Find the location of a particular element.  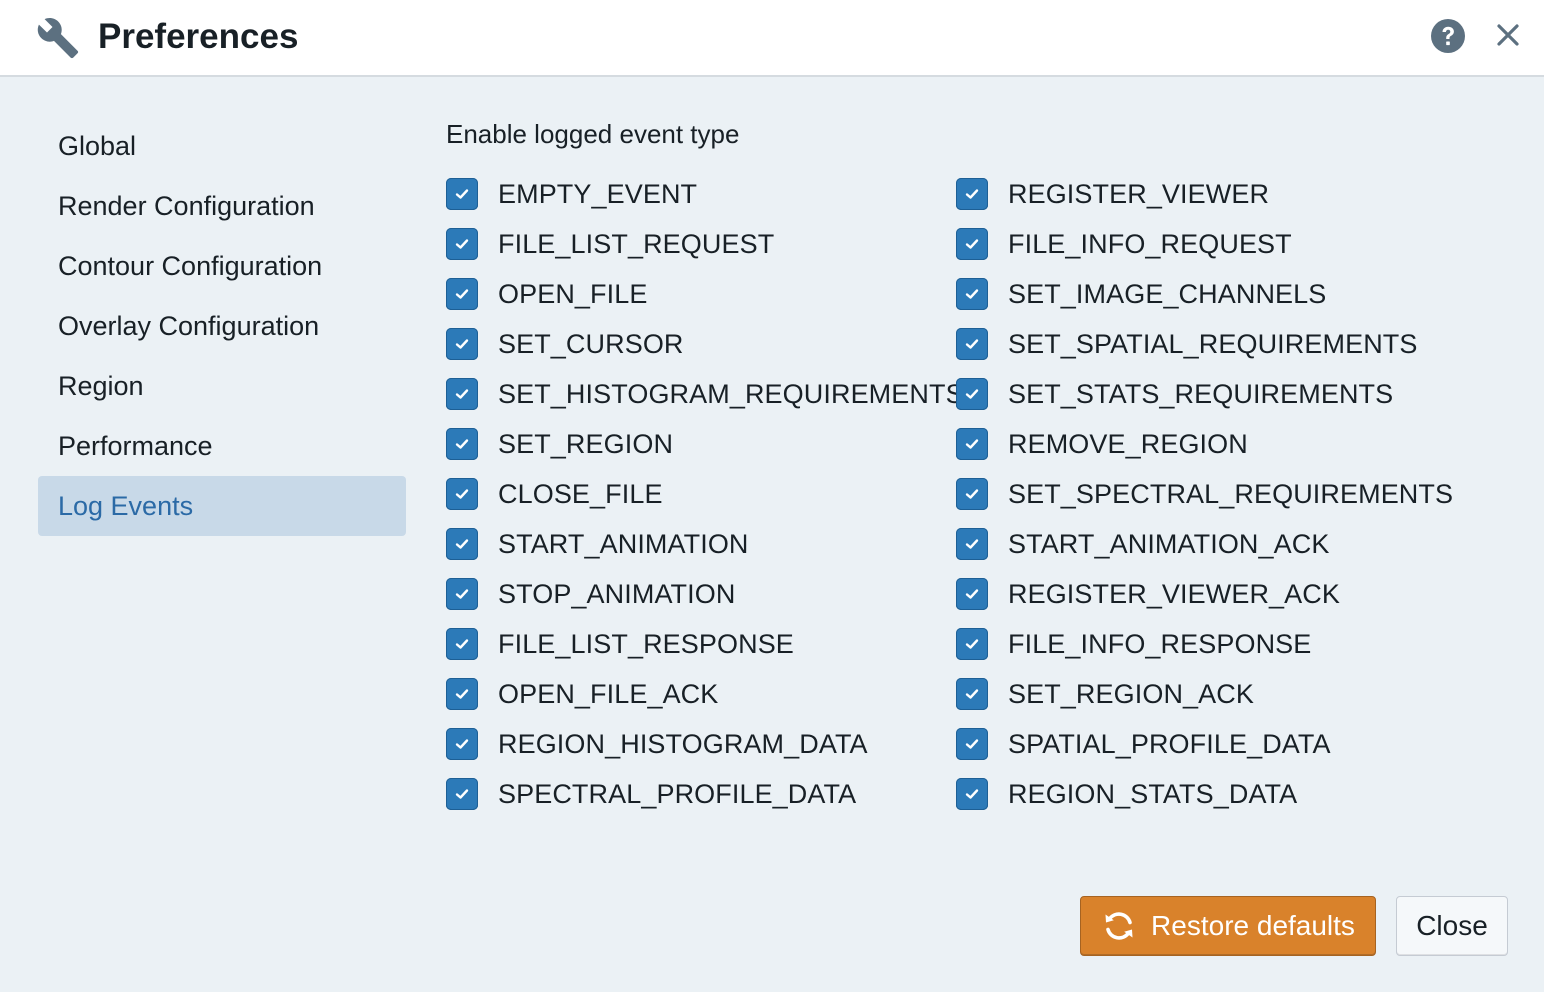

wrench-icon is located at coordinates (58, 38).